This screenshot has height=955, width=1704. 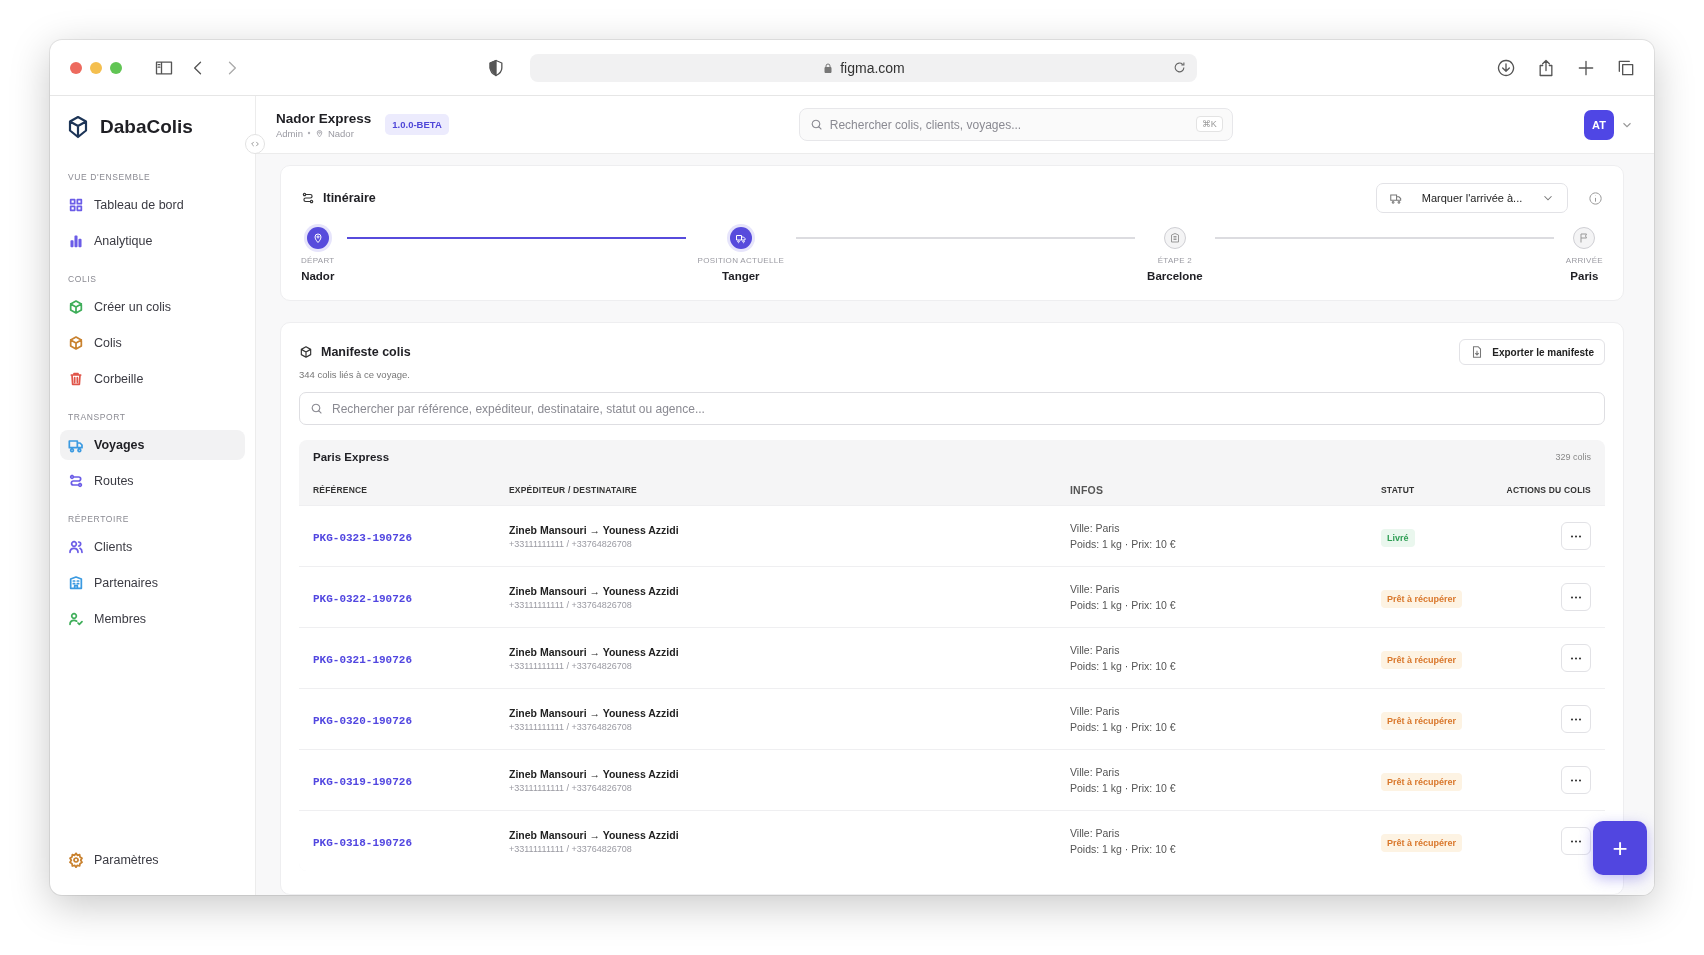 I want to click on add-button: +, so click(x=1620, y=848).